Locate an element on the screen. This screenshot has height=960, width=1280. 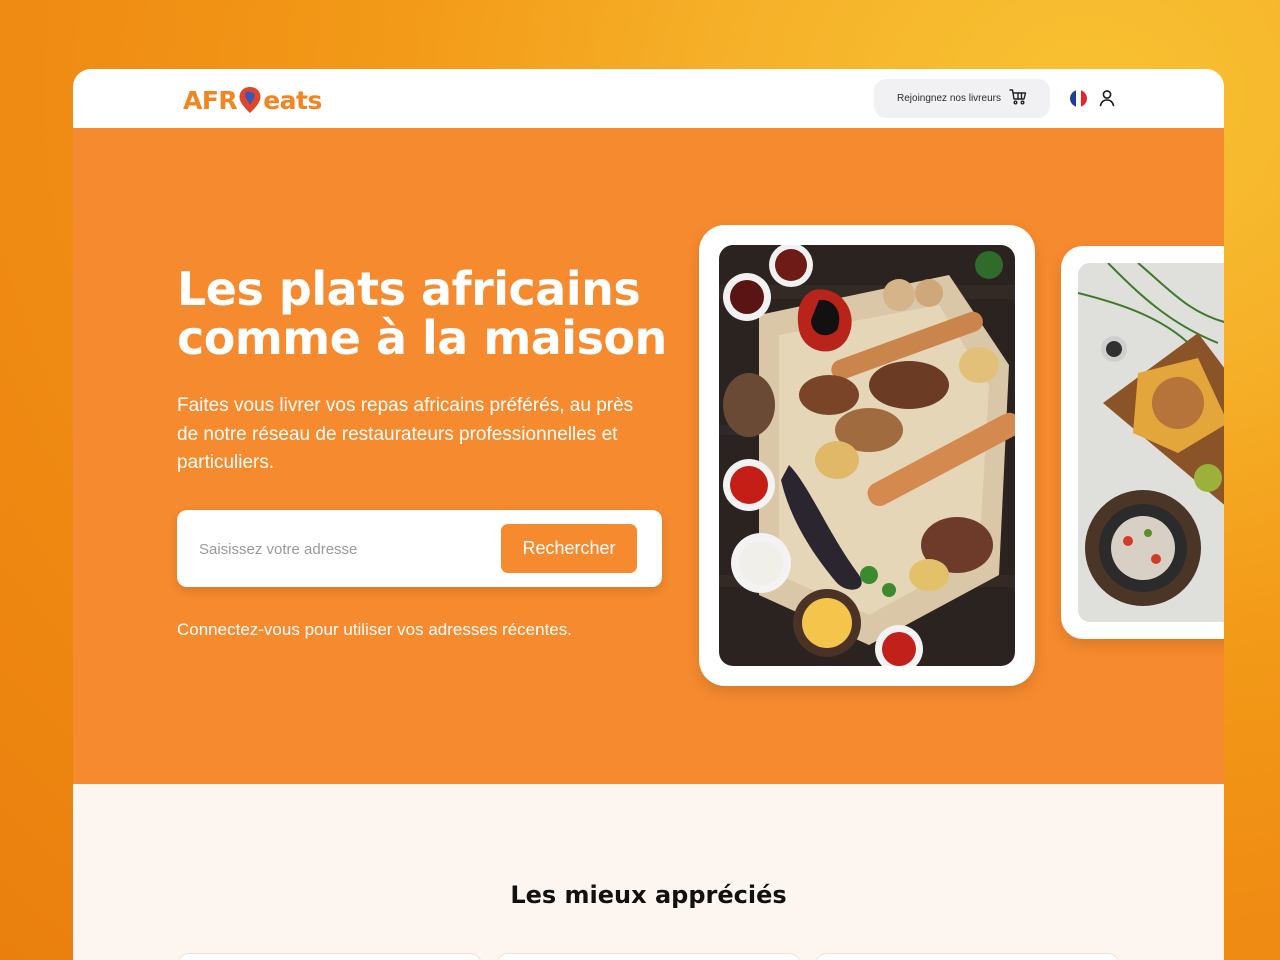
user-icon is located at coordinates (1107, 98).